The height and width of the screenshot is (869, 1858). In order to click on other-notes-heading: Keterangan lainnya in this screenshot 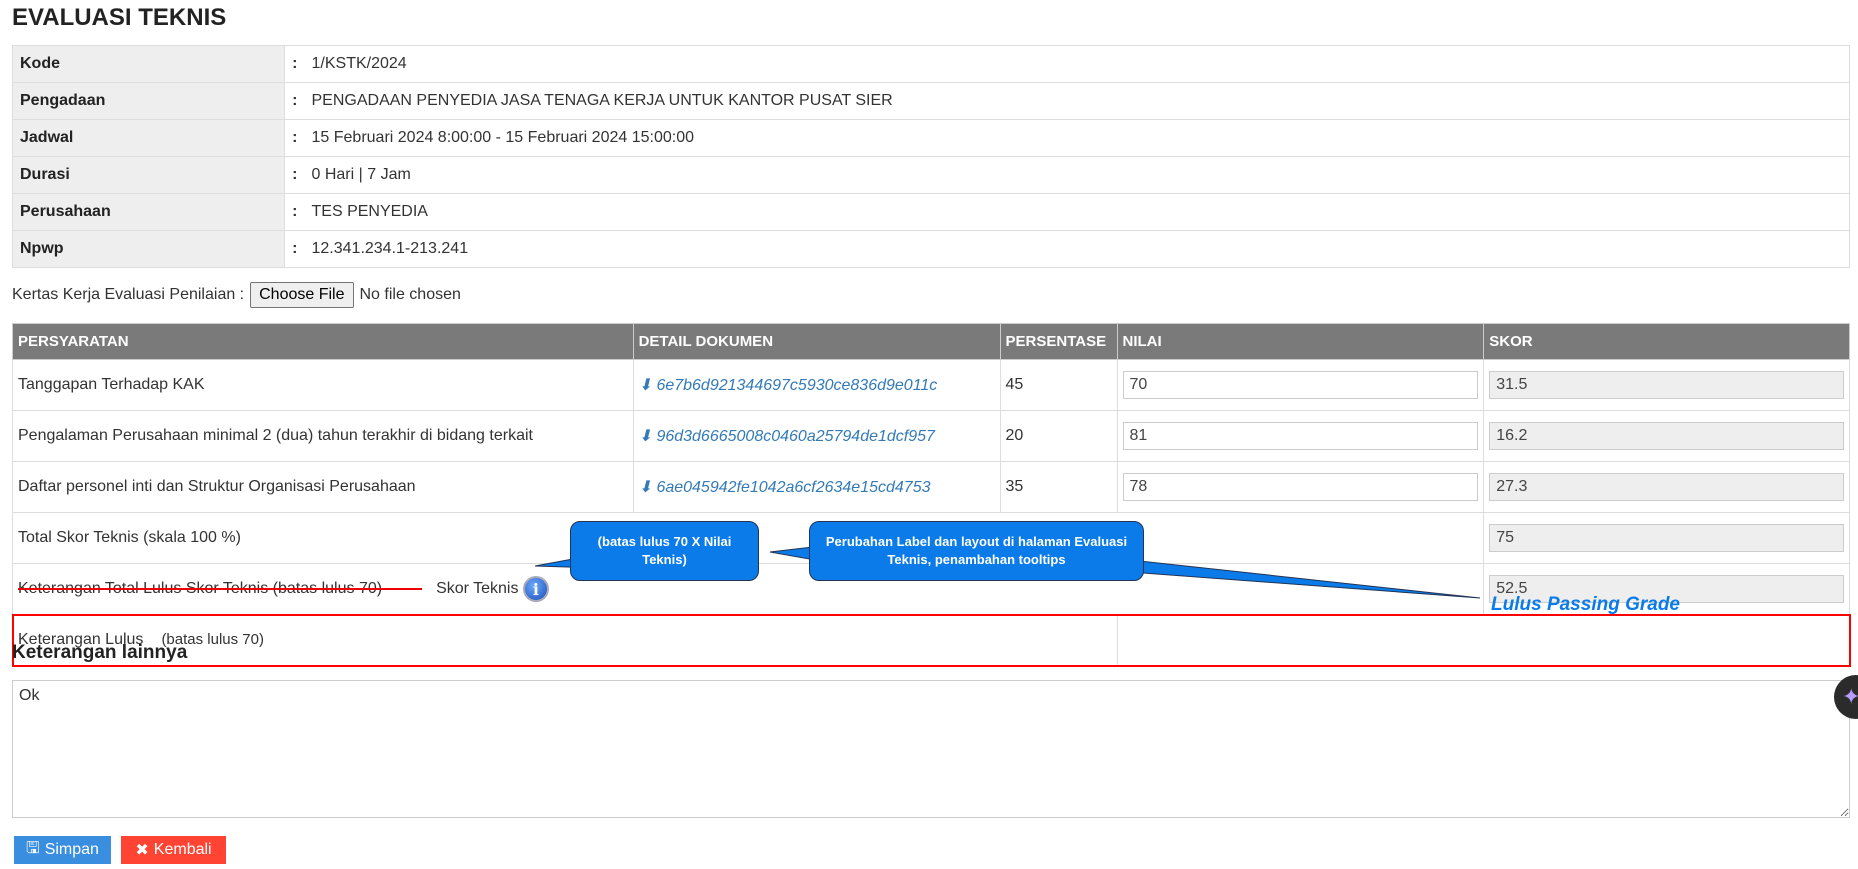, I will do `click(100, 652)`.